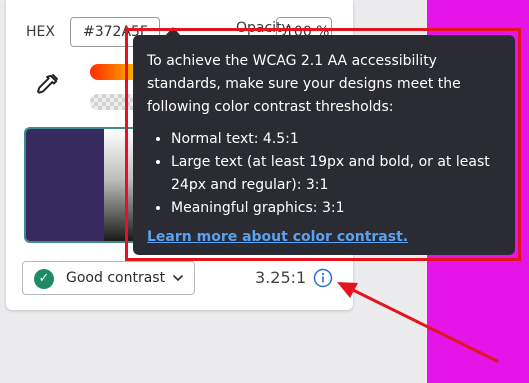 This screenshot has height=383, width=529. Describe the element at coordinates (65, 185) in the screenshot. I see `color-swatch` at that location.